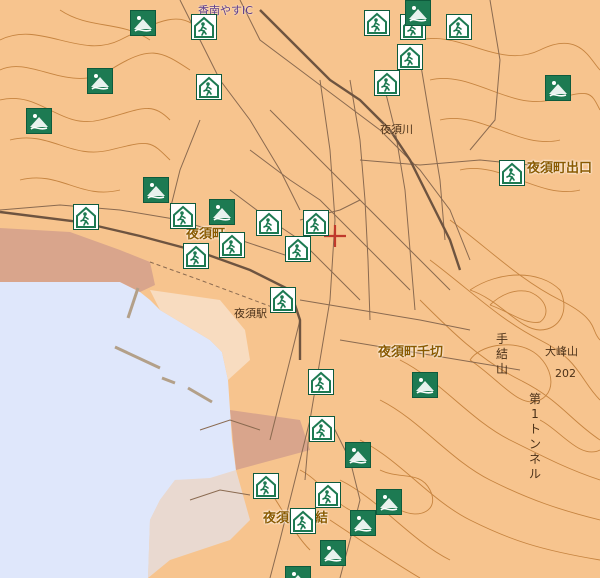 The width and height of the screenshot is (600, 578). I want to click on senkiri-label: 夜須町千切, so click(411, 352).